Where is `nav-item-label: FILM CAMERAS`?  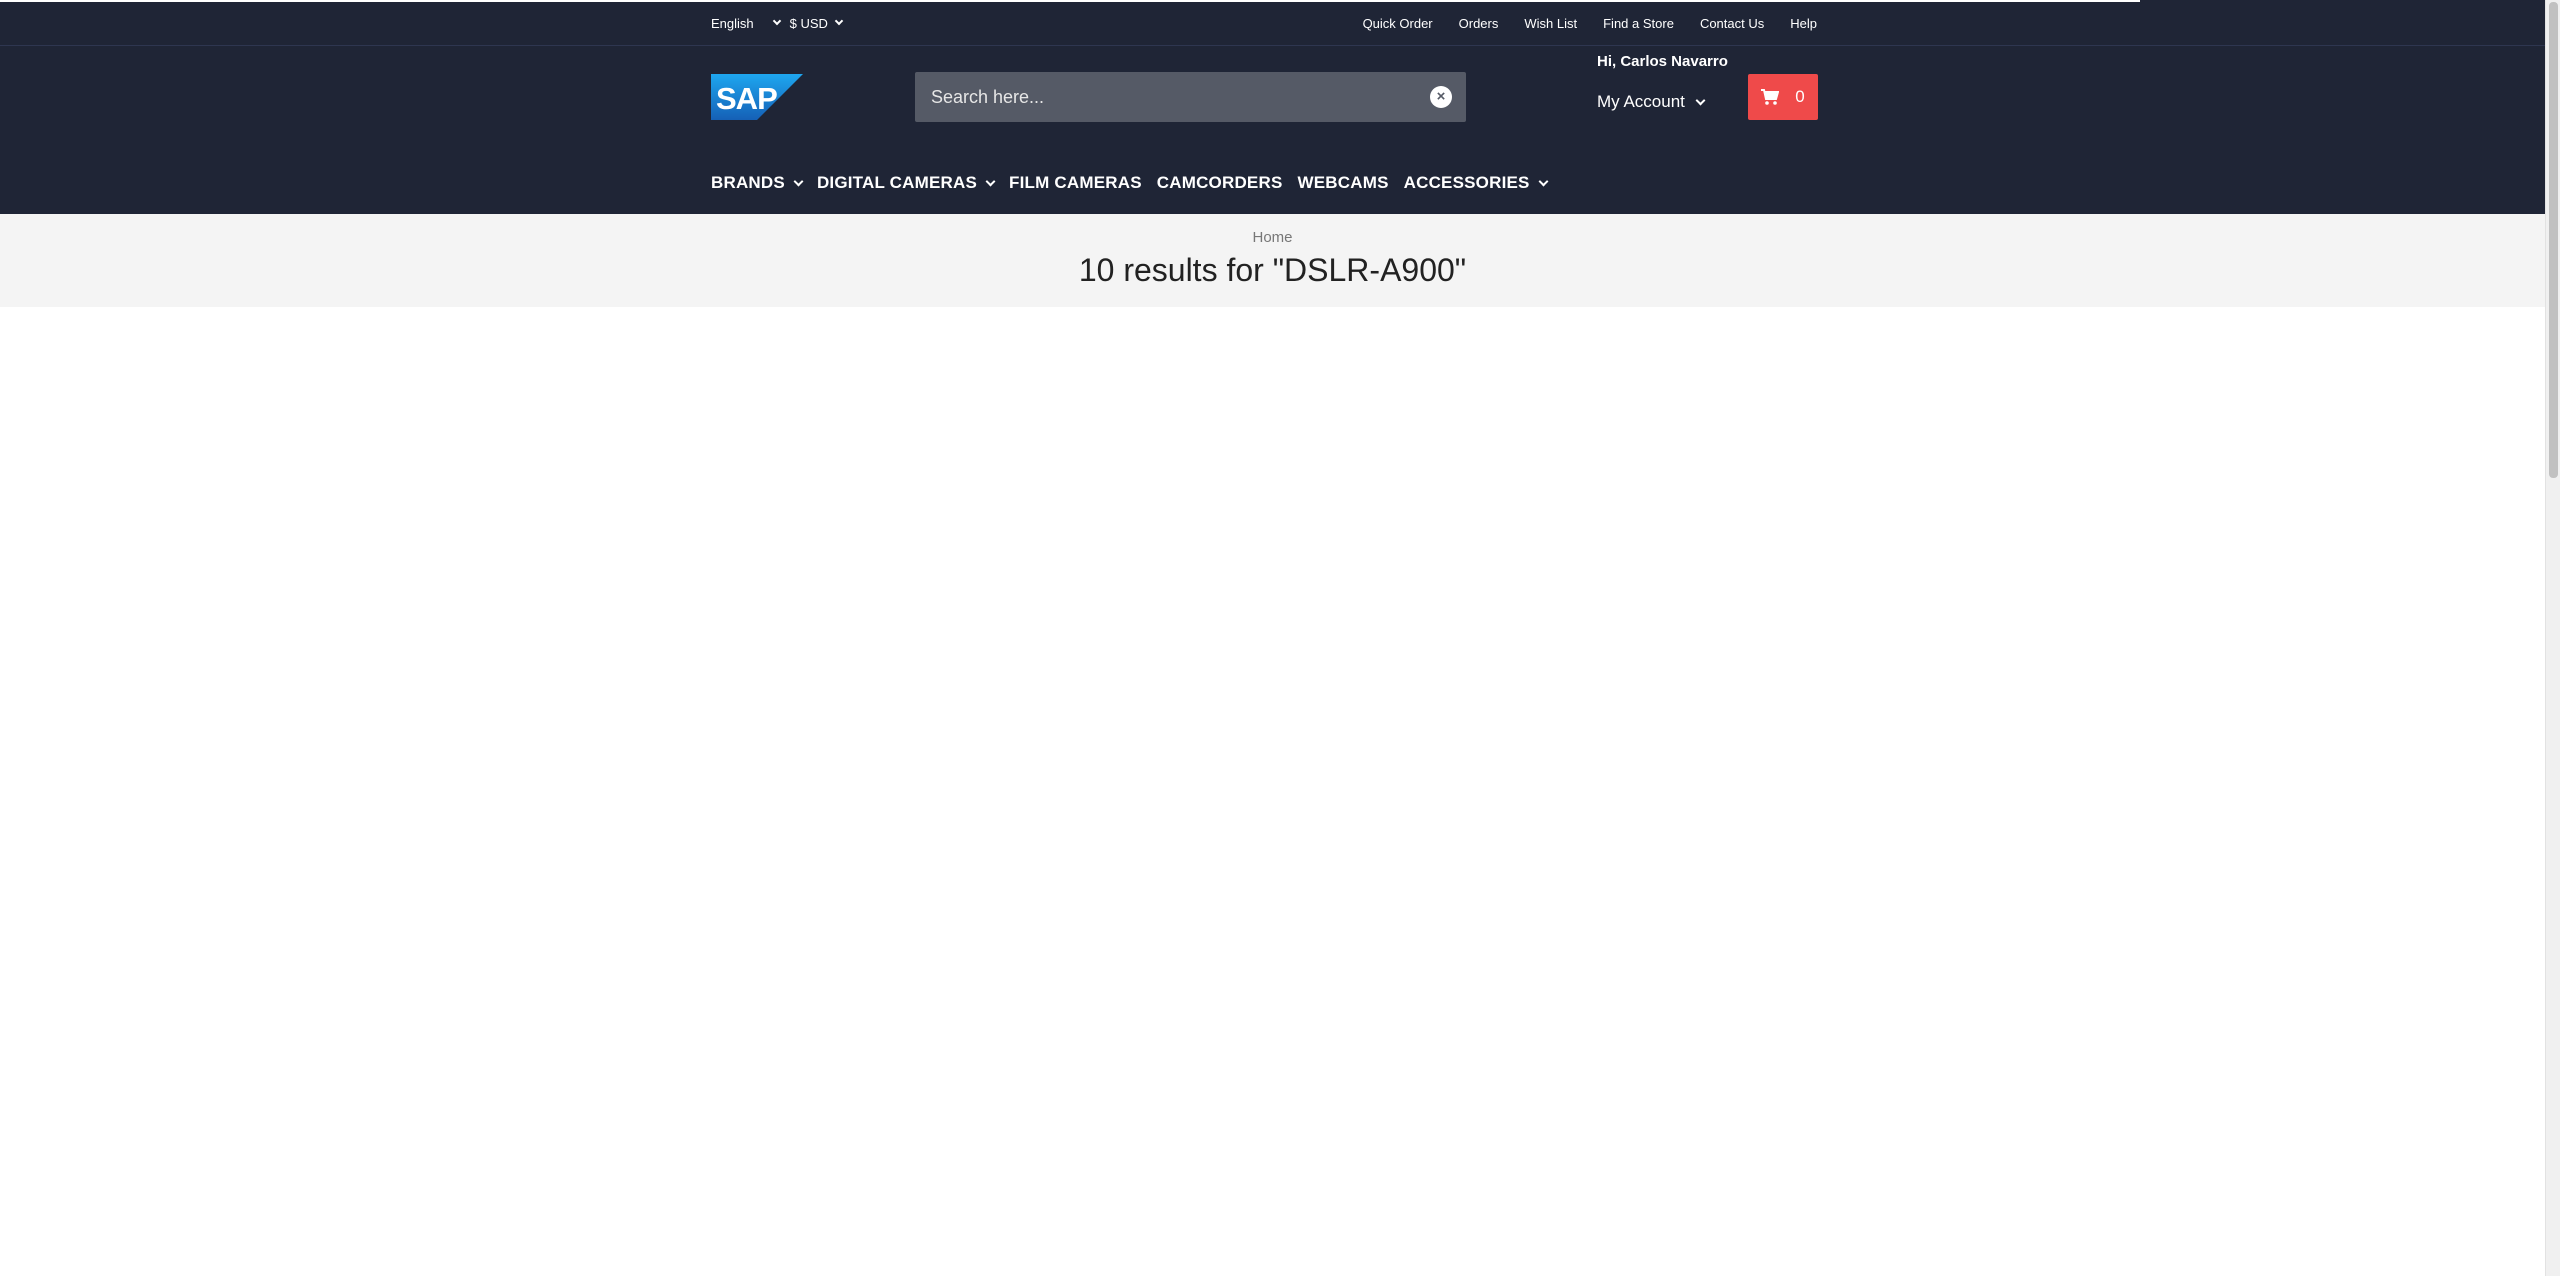
nav-item-label: FILM CAMERAS is located at coordinates (1075, 182).